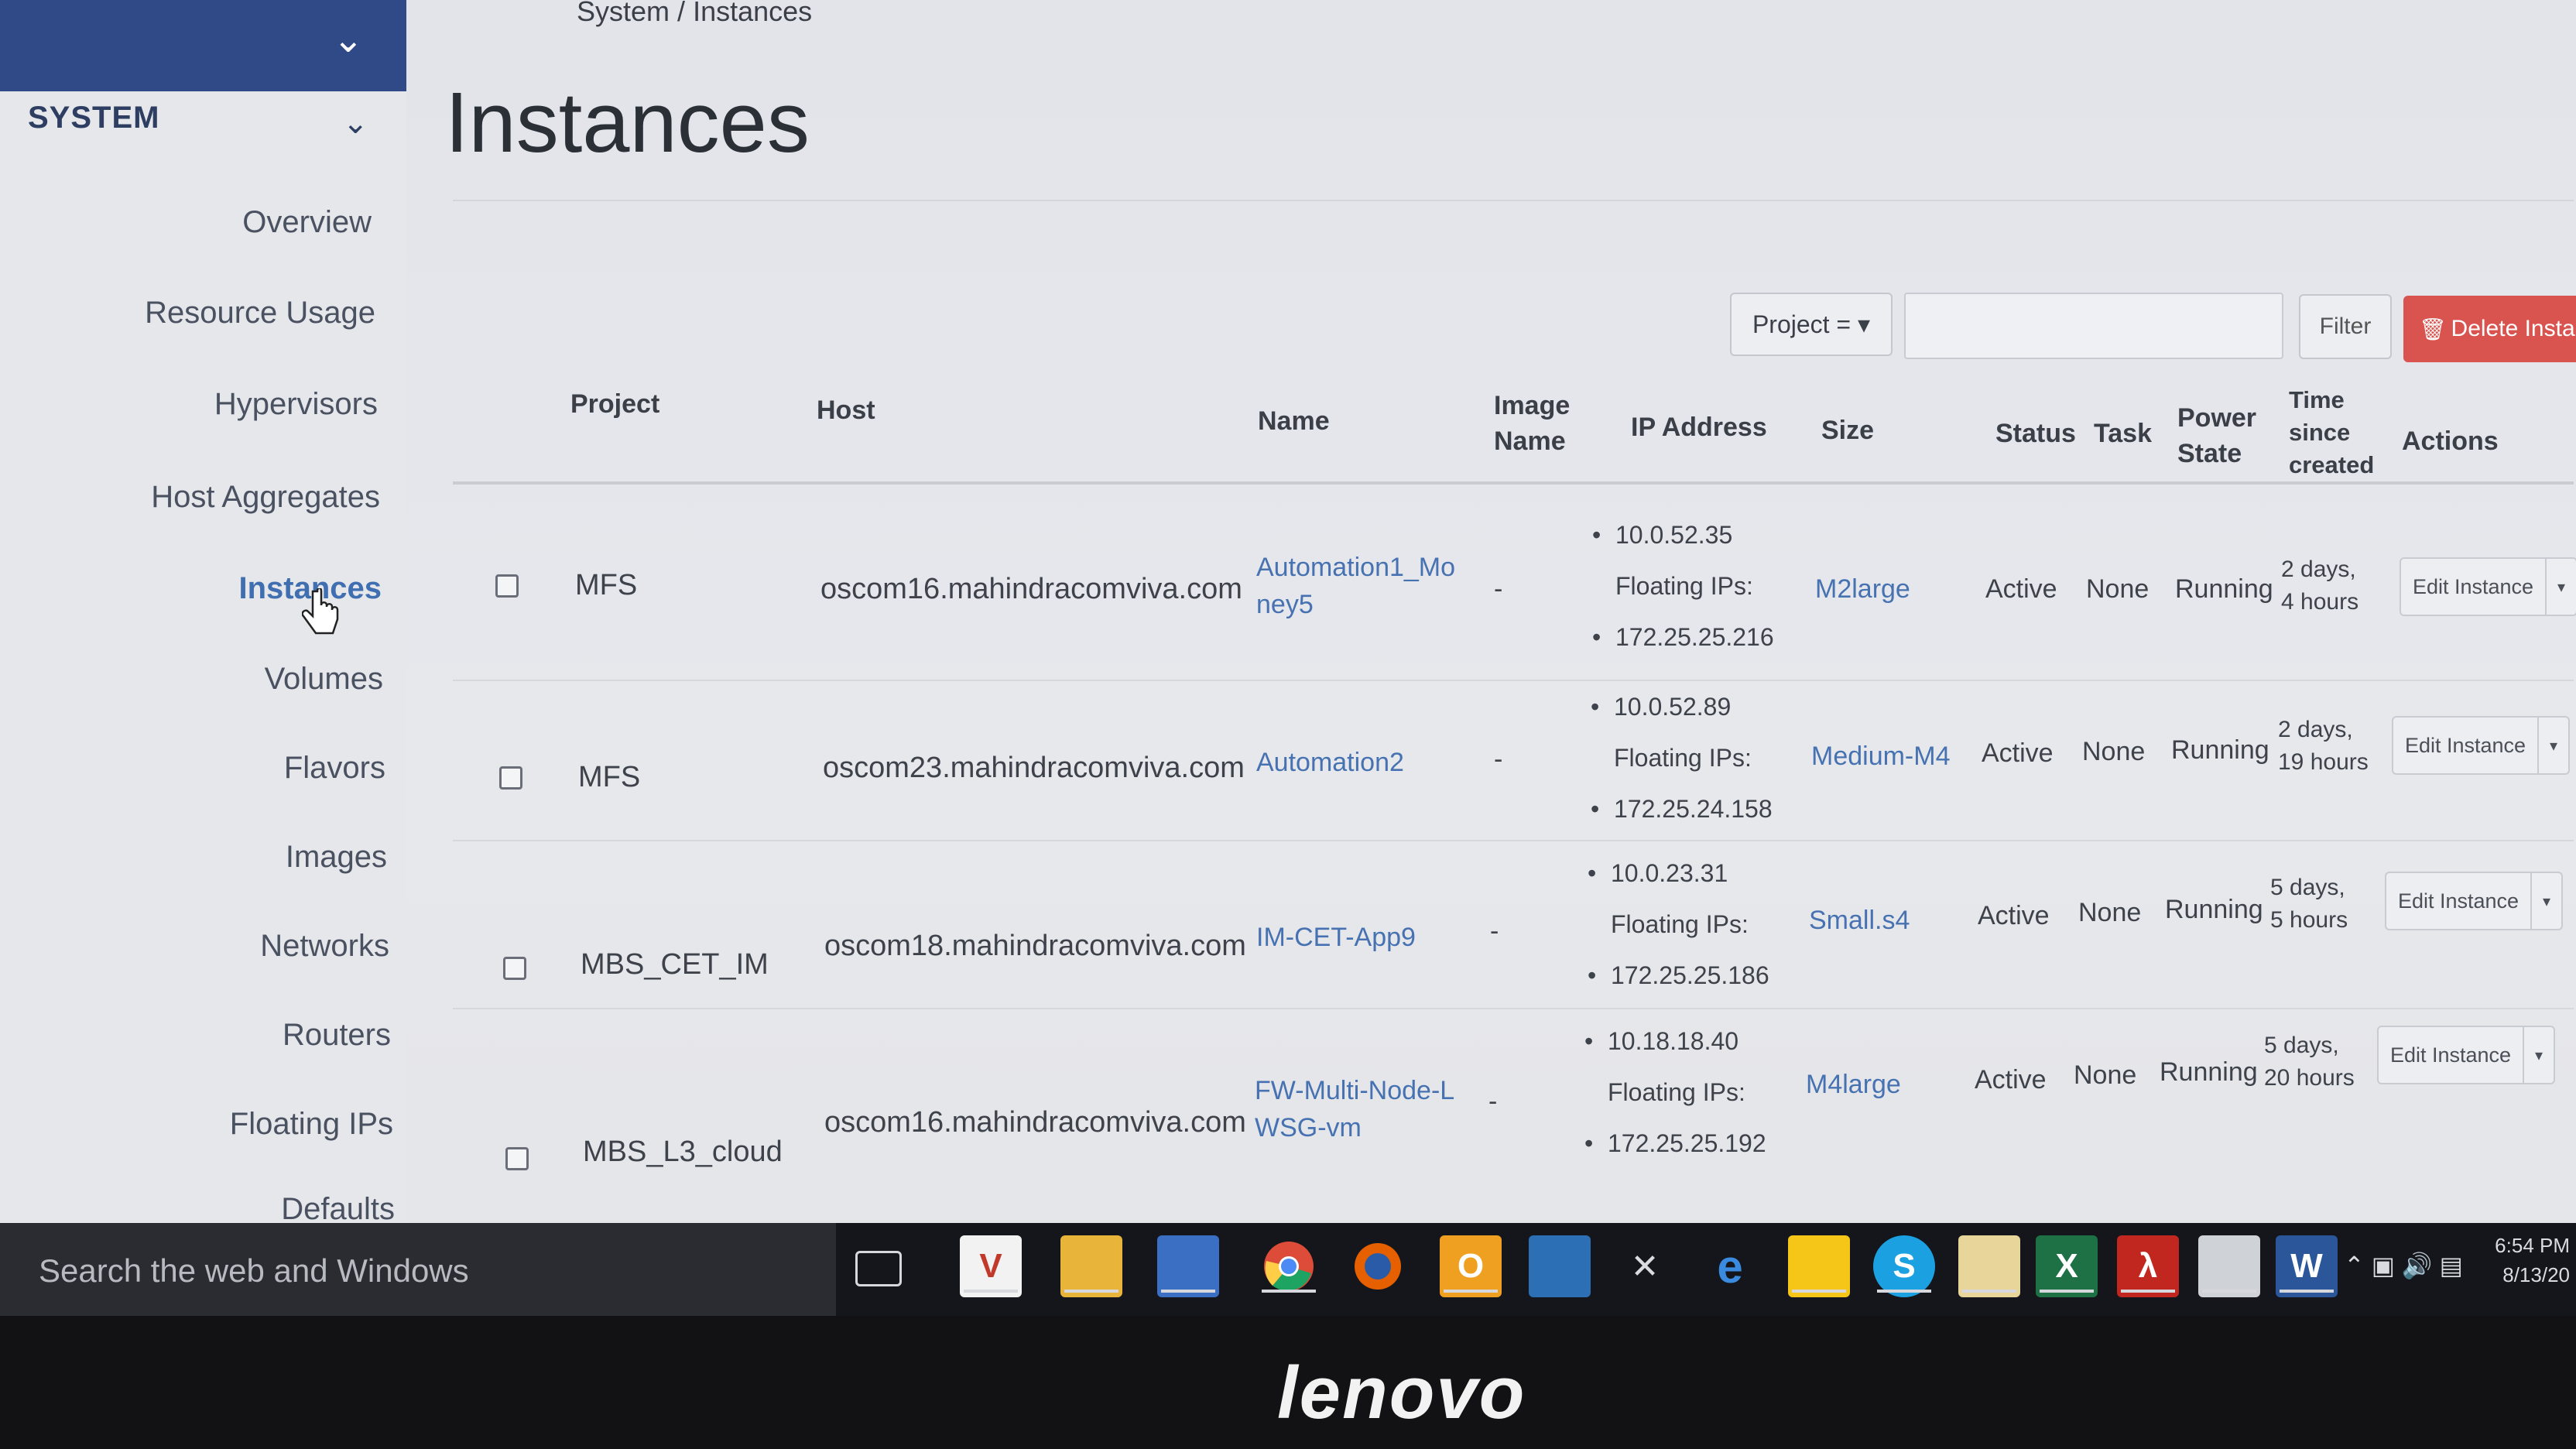 The height and width of the screenshot is (1449, 2576). I want to click on cell-task: None, so click(2114, 751).